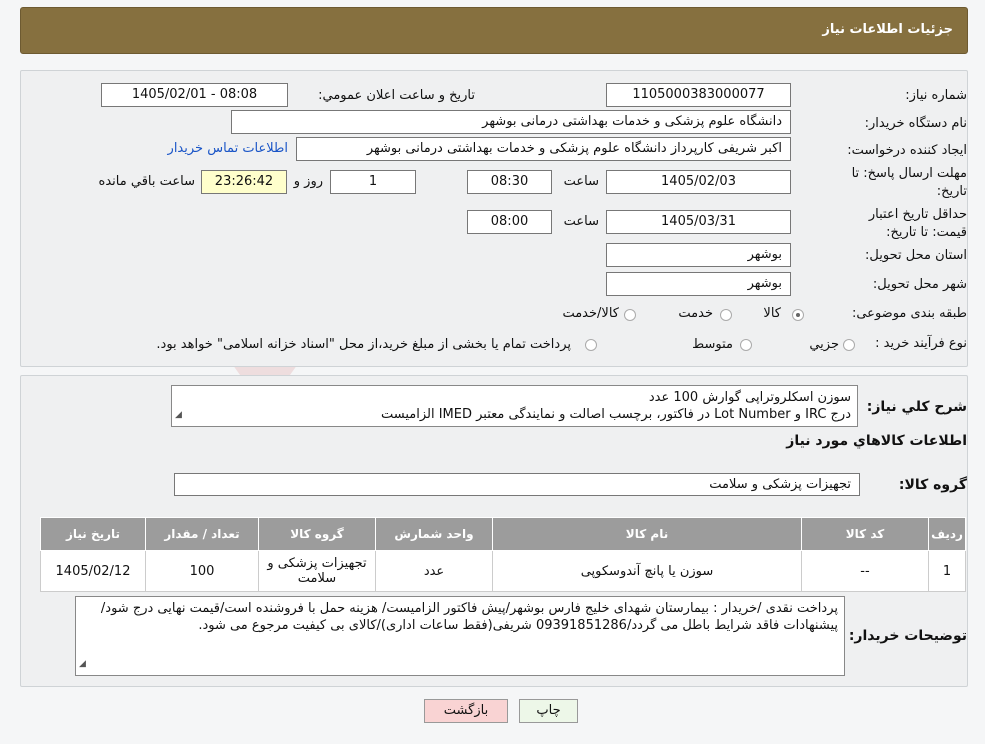 This screenshot has width=985, height=744. I want to click on validity-label: حداقل تاريخ اعتبار قيمت: تا تاريخ:, so click(917, 223).